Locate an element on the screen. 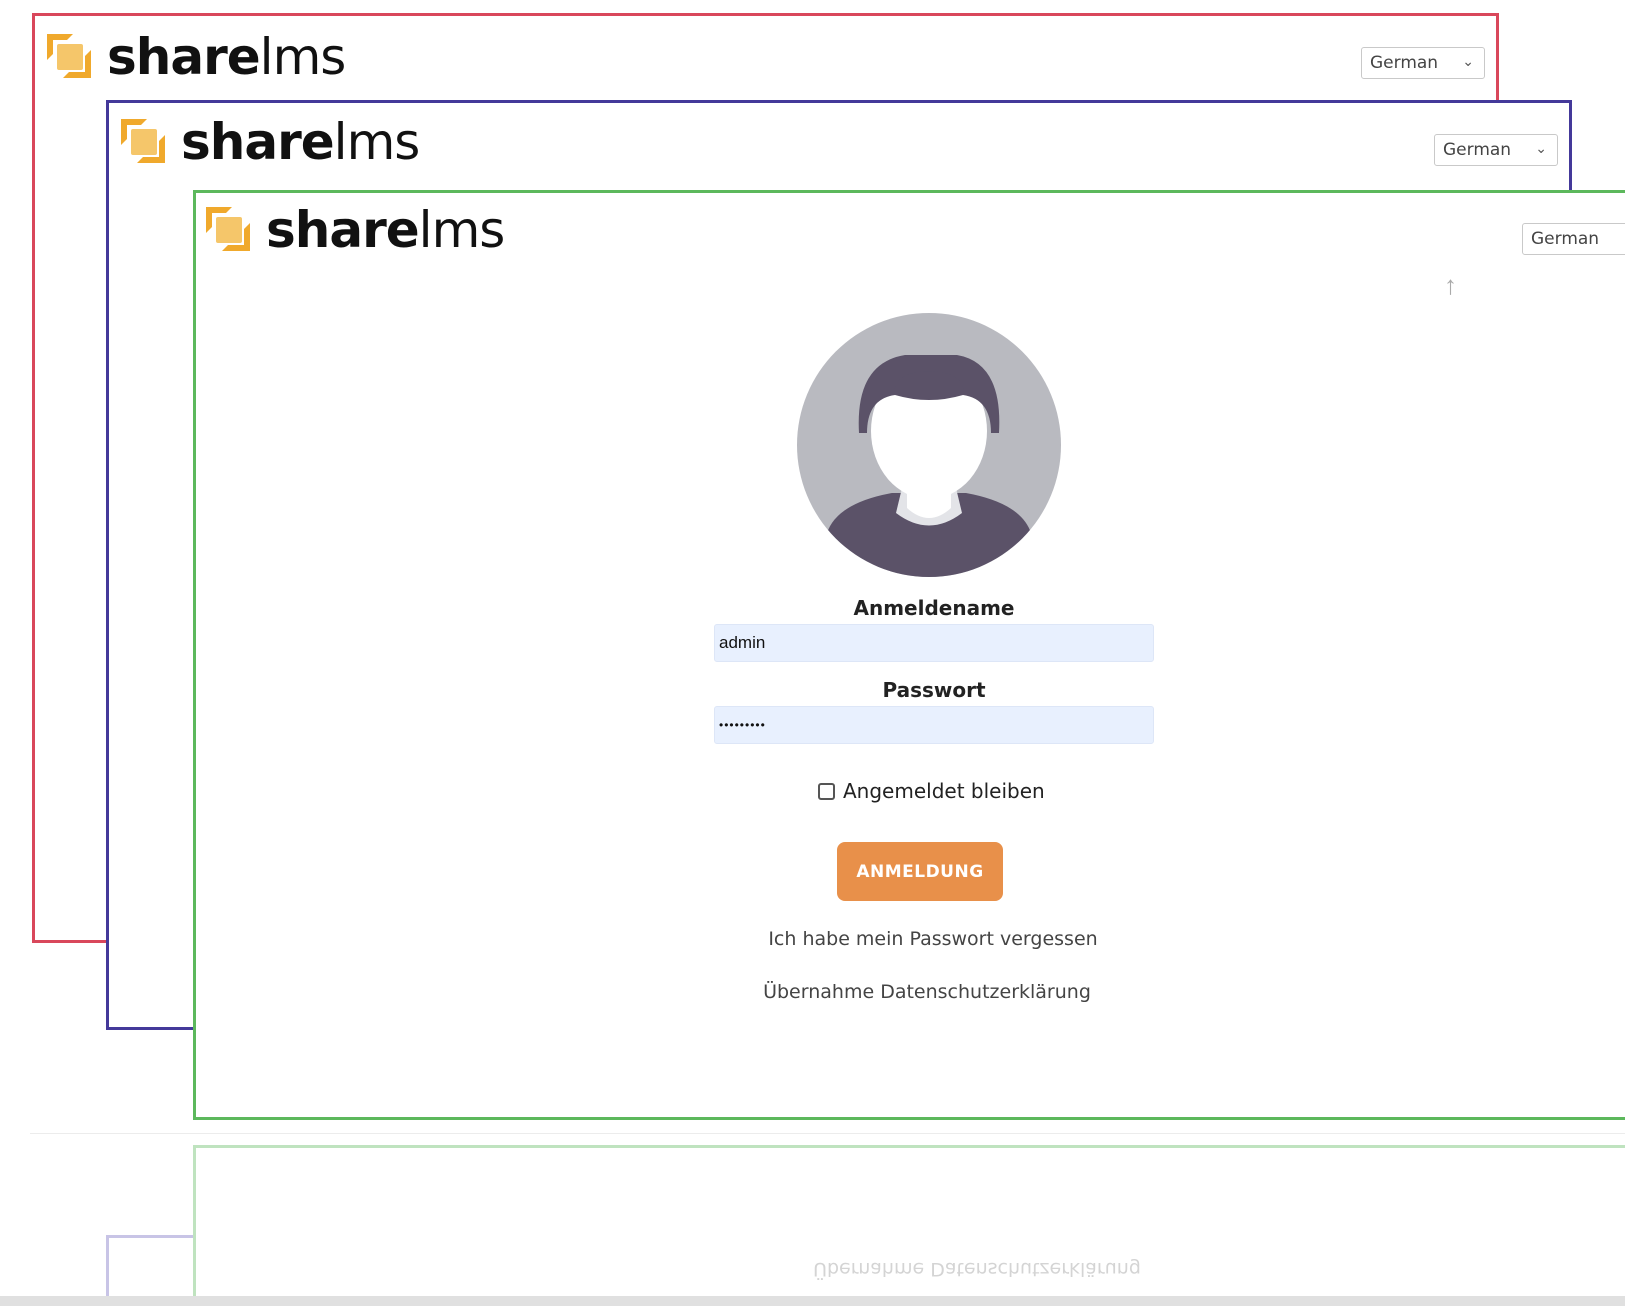  login-button: ANMELDUNG is located at coordinates (920, 871).